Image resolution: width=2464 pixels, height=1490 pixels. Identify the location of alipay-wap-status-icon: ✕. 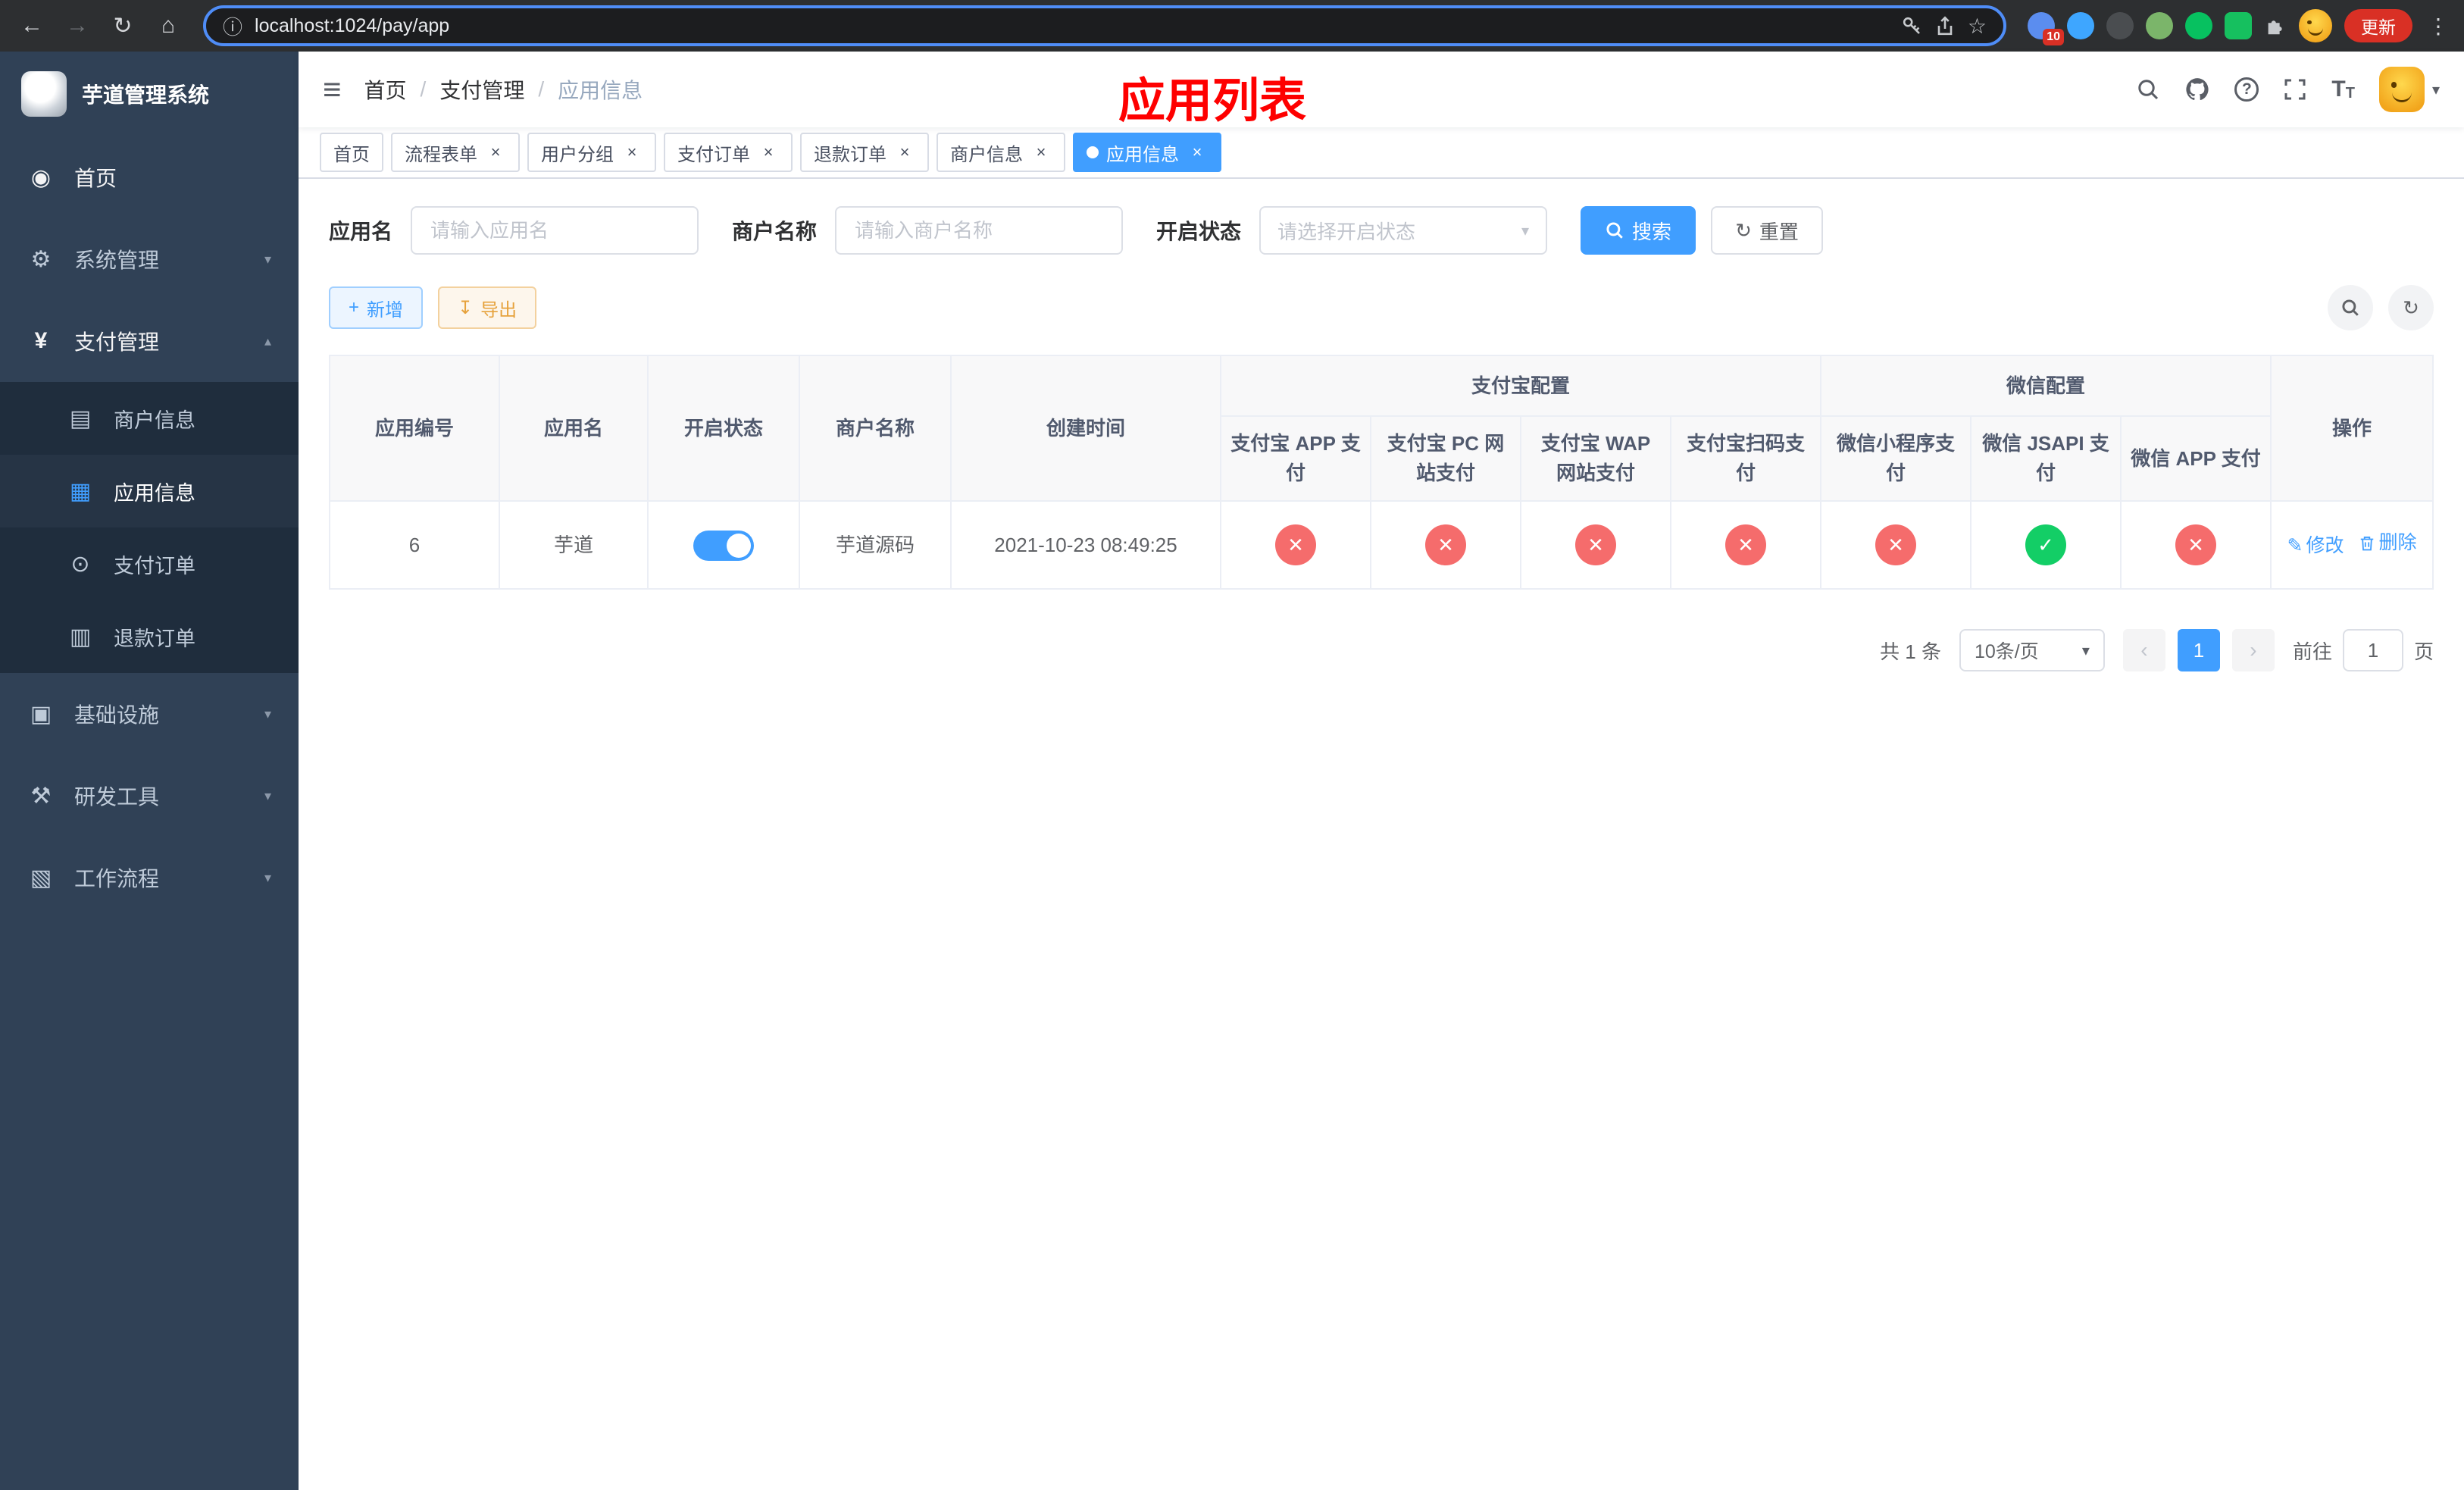
(1595, 544).